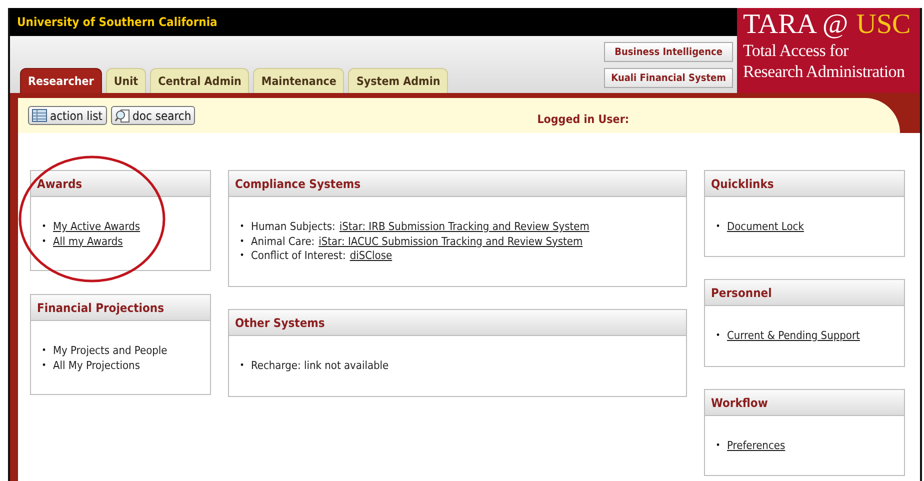  What do you see at coordinates (371, 256) in the screenshot?
I see `panel-link: diSClose` at bounding box center [371, 256].